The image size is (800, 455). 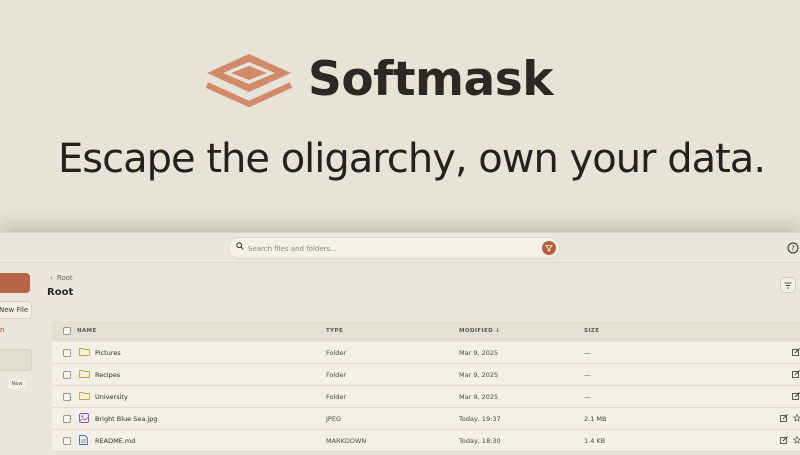 I want to click on breadcrumb-root: Root, so click(x=65, y=278).